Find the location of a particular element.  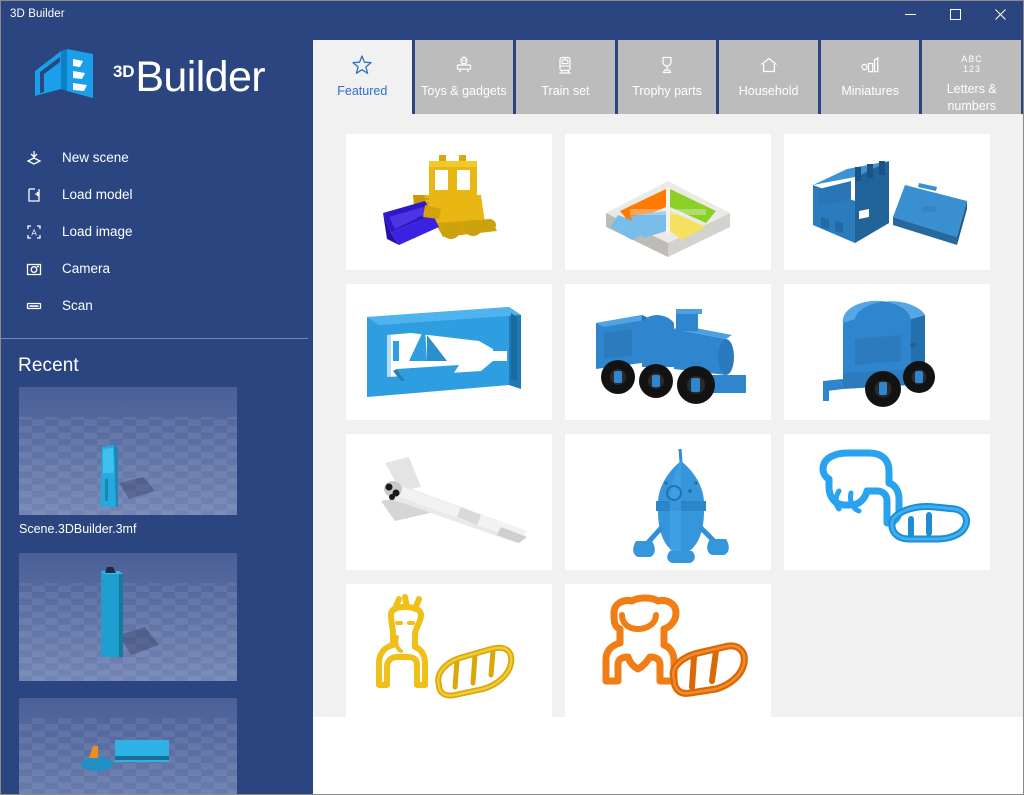

gallery-card-windows-tray is located at coordinates (668, 202).